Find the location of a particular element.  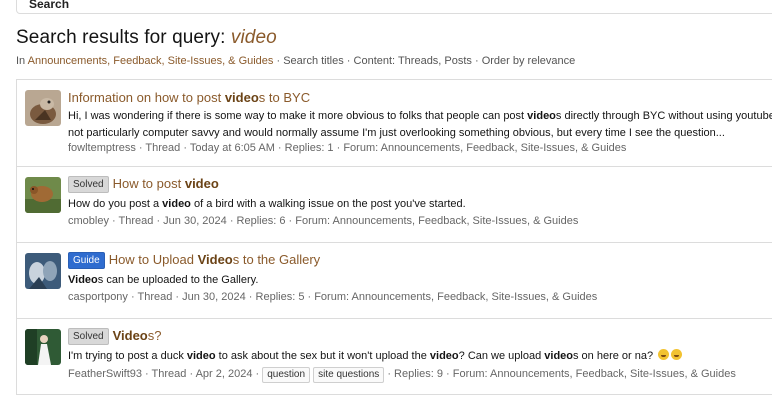

page-title: Search results for query: video is located at coordinates (146, 38).